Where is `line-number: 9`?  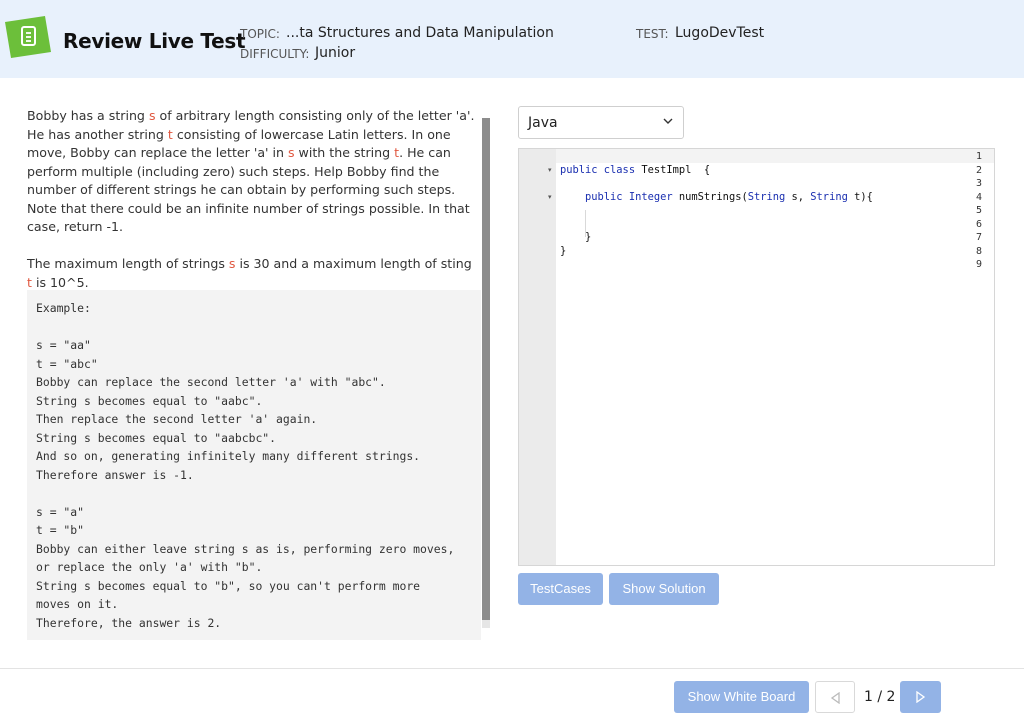
line-number: 9 is located at coordinates (978, 264).